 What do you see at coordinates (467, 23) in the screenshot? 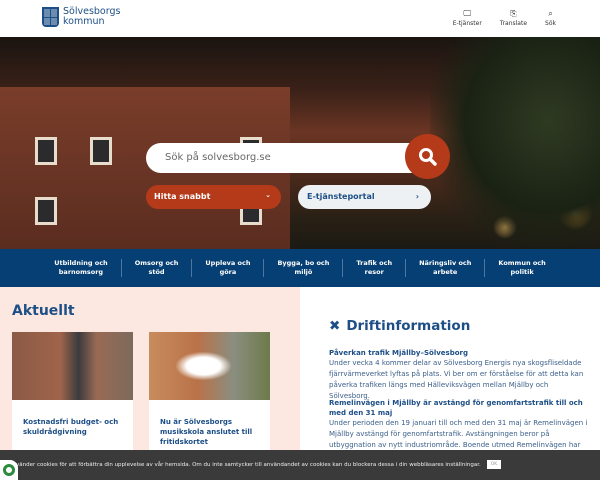
I see `tool-label: E-tjänster` at bounding box center [467, 23].